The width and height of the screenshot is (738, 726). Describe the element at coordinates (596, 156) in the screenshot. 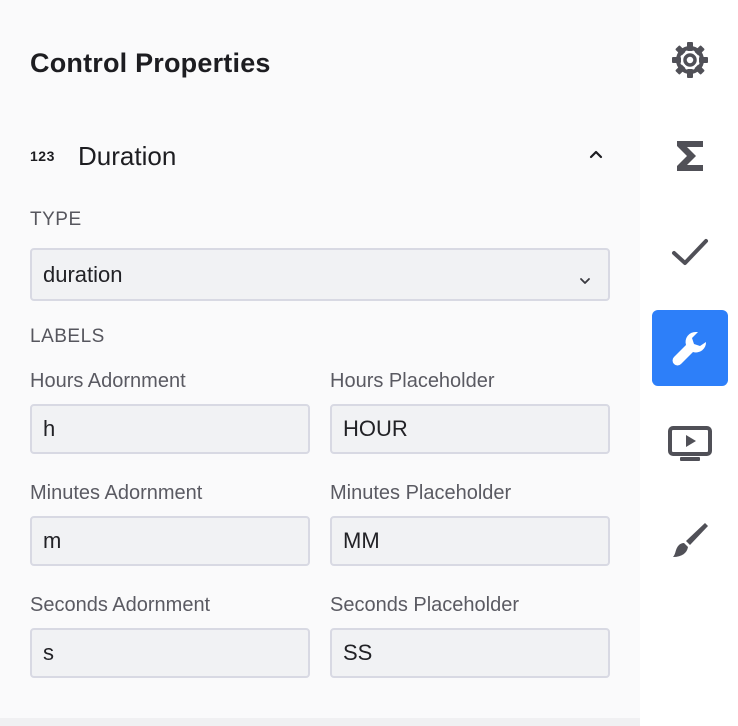

I see `chevron-up-icon` at that location.